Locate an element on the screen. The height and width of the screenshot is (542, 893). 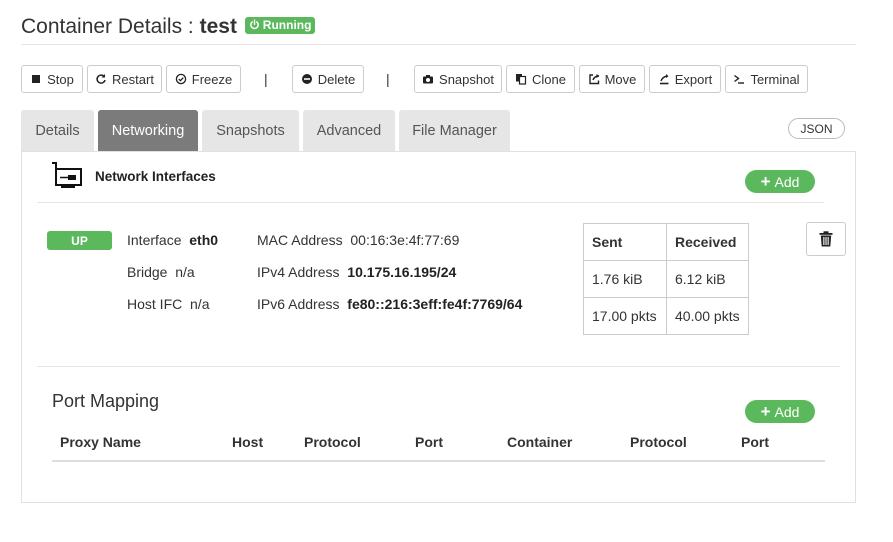
sent-packets: 17.00 pkts is located at coordinates (625, 316).